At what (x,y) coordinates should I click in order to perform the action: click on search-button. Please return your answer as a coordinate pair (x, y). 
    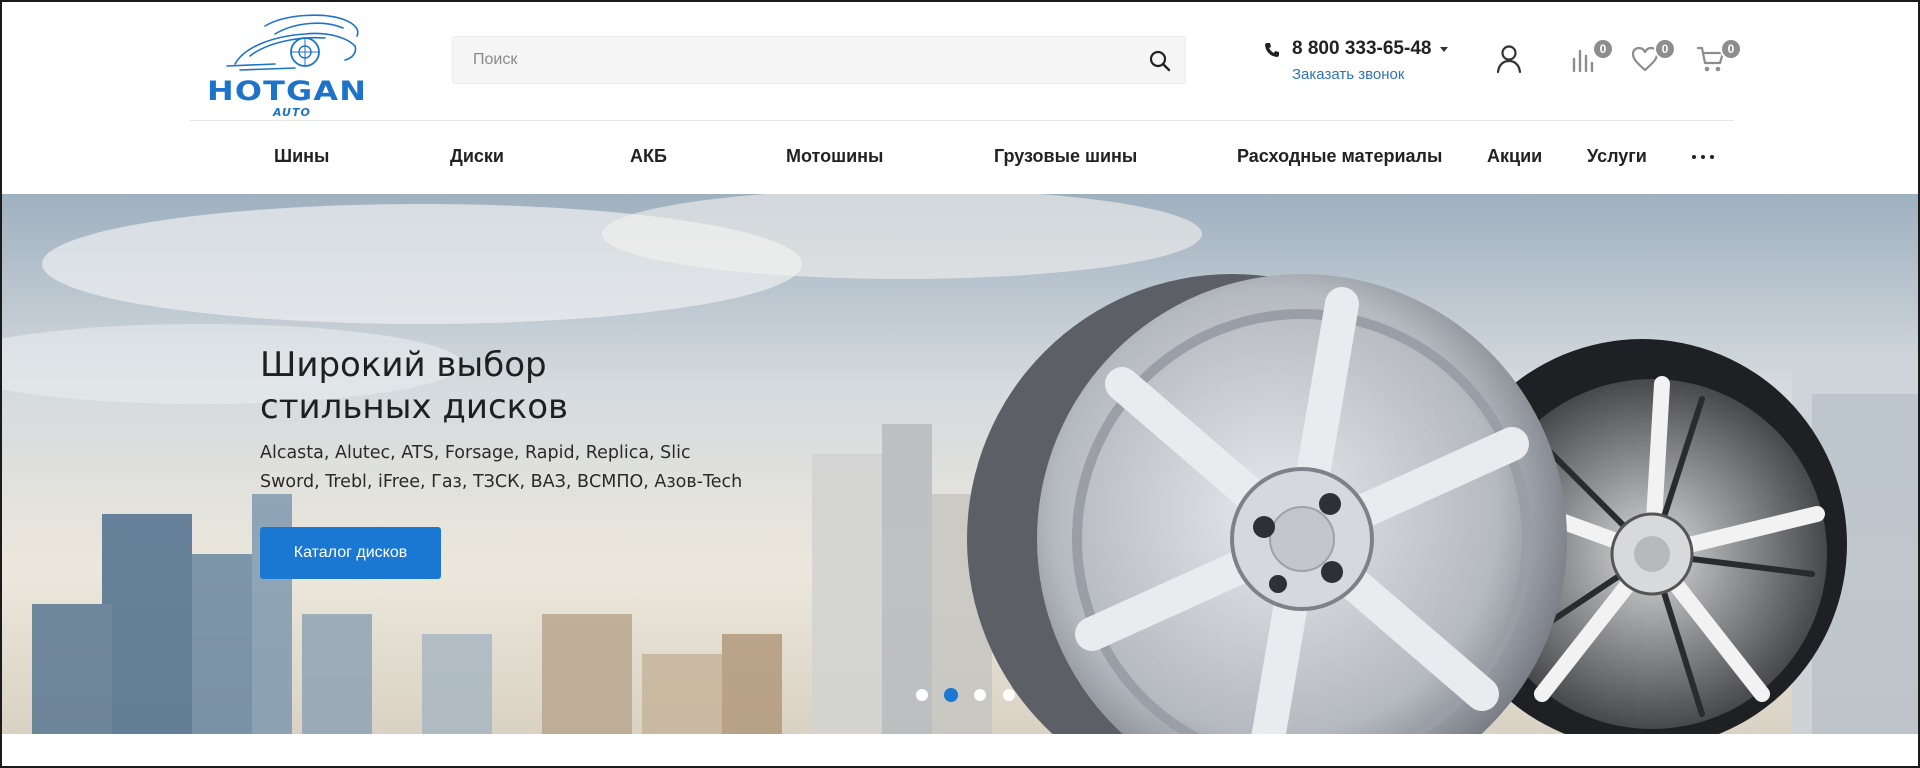
    Looking at the image, I should click on (1160, 61).